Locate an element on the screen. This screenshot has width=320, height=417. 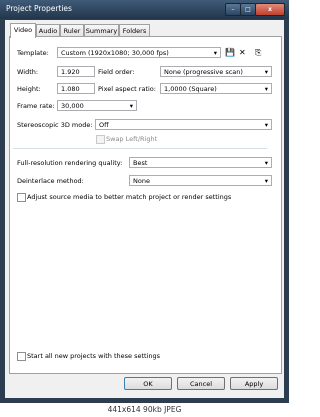
field-order-label: Field order: is located at coordinates (116, 72).